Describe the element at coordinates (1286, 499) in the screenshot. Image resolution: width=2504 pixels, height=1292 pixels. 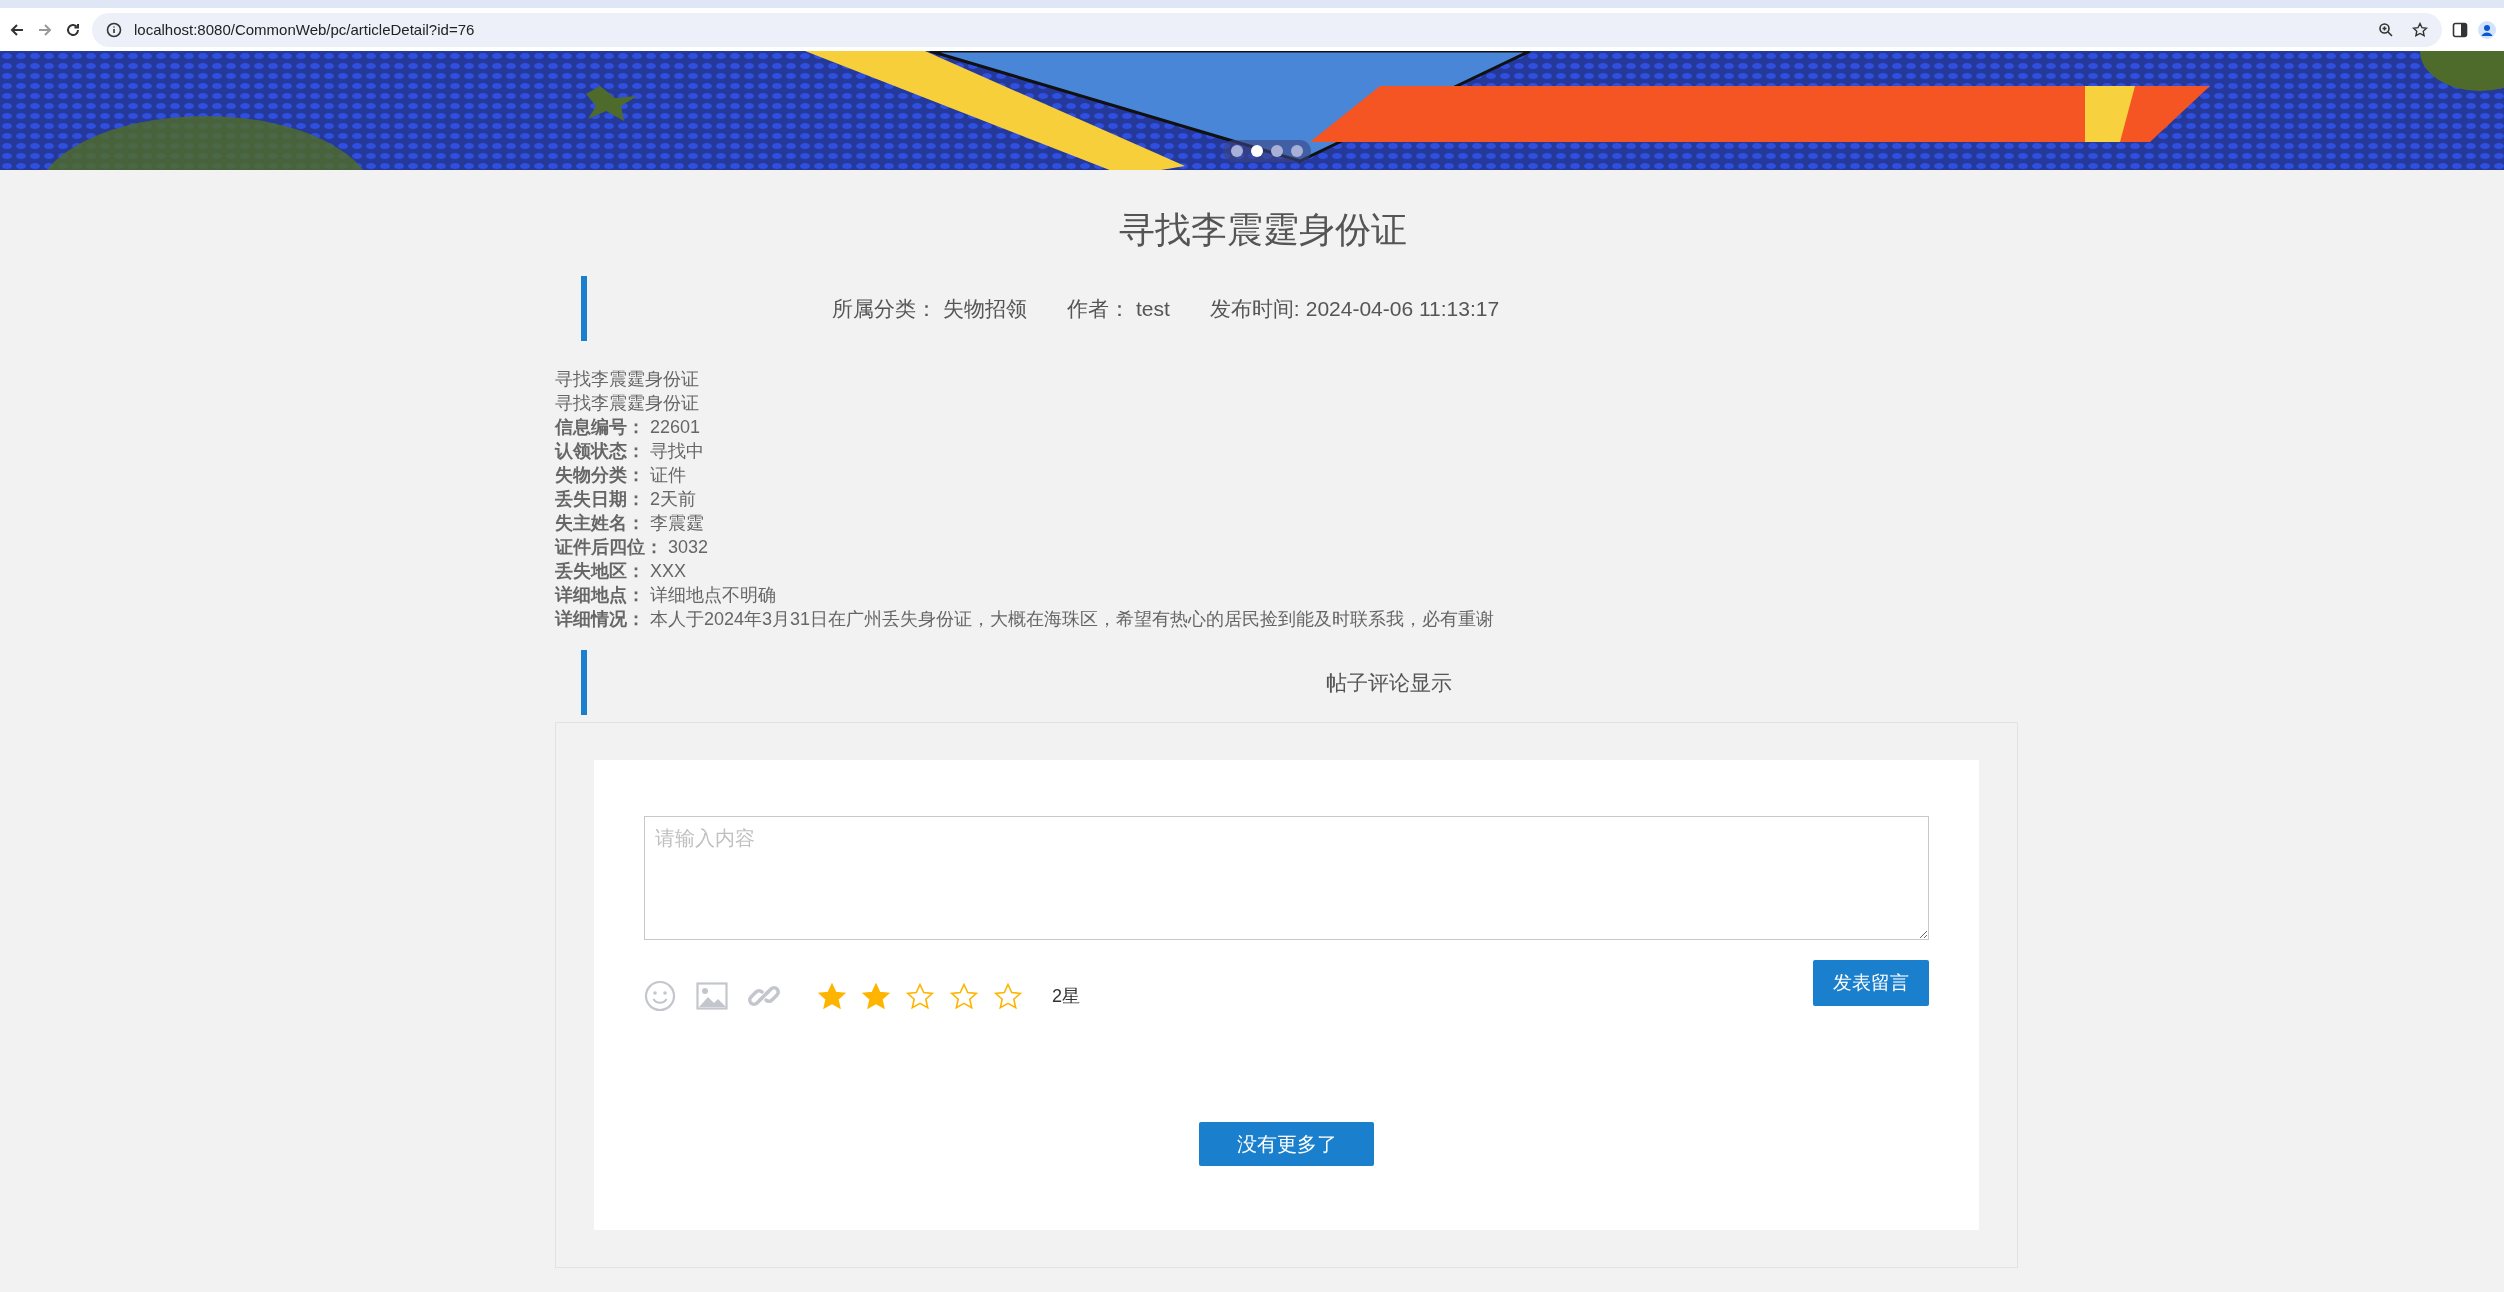
I see `detail-field: 丢失日期： 2天前` at that location.